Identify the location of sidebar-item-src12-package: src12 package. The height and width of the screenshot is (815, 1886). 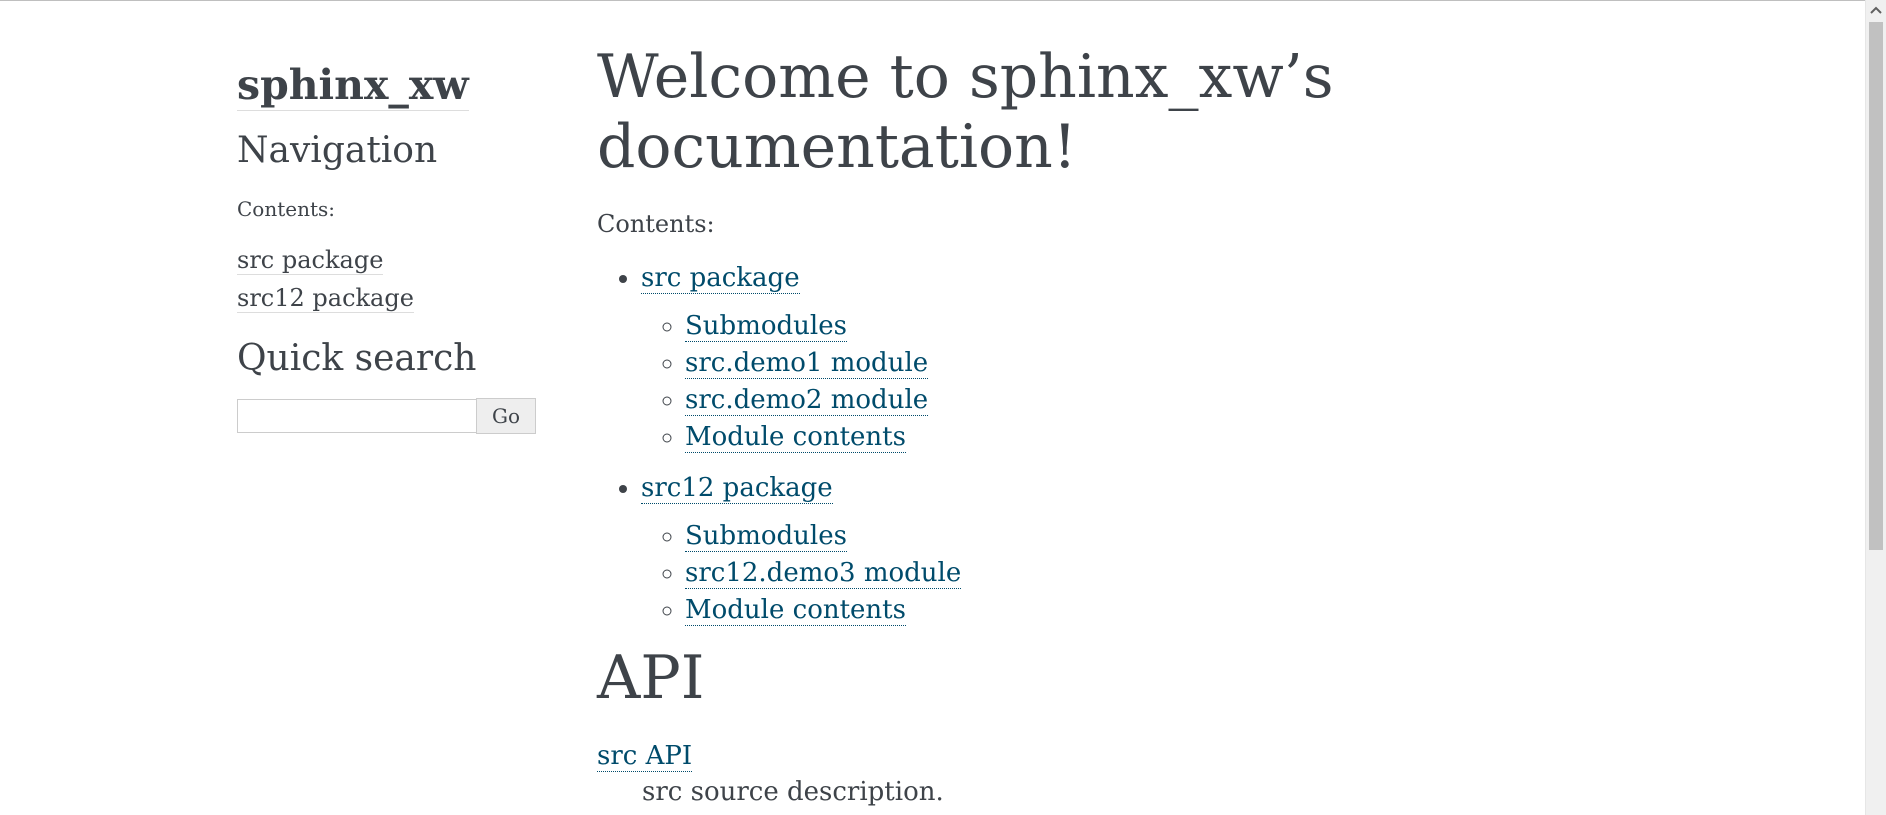
(397, 298).